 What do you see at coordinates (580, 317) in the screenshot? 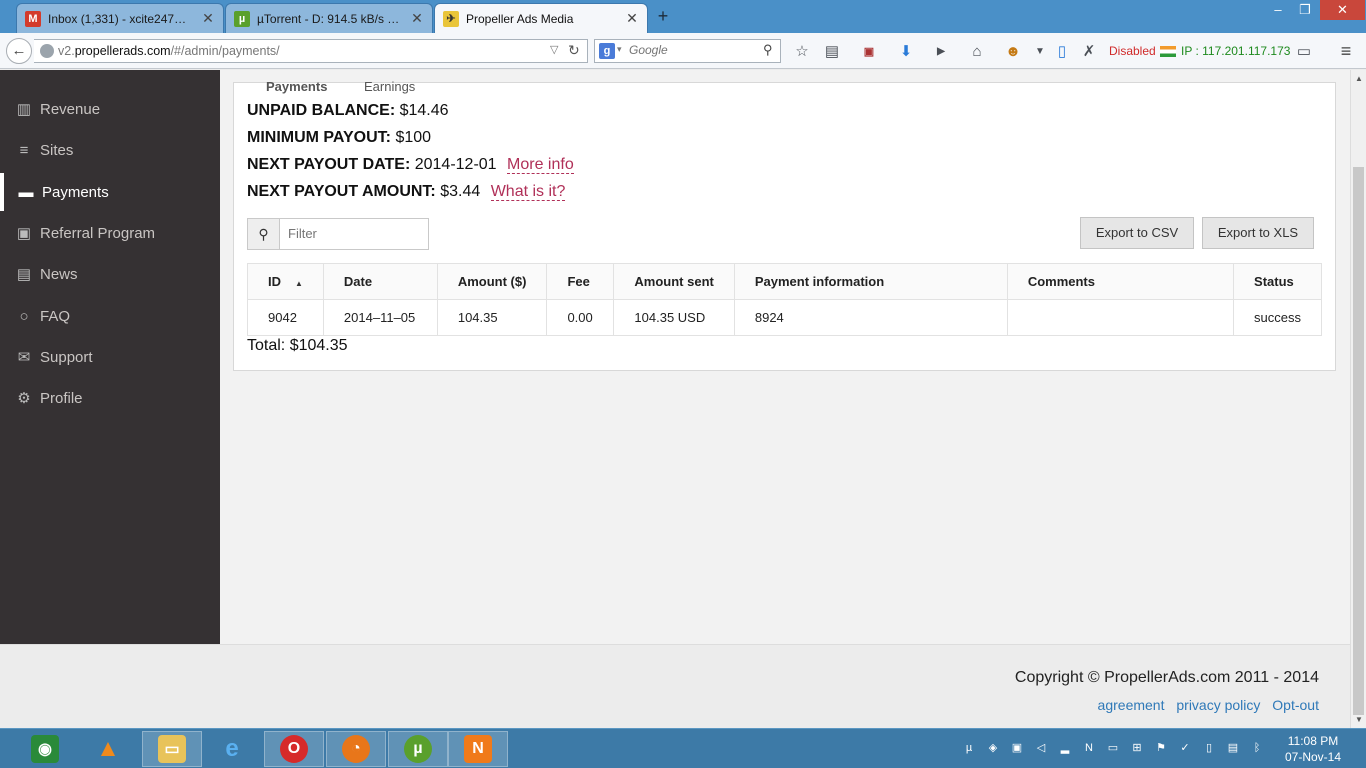
I see `cell-fee: 0.00` at bounding box center [580, 317].